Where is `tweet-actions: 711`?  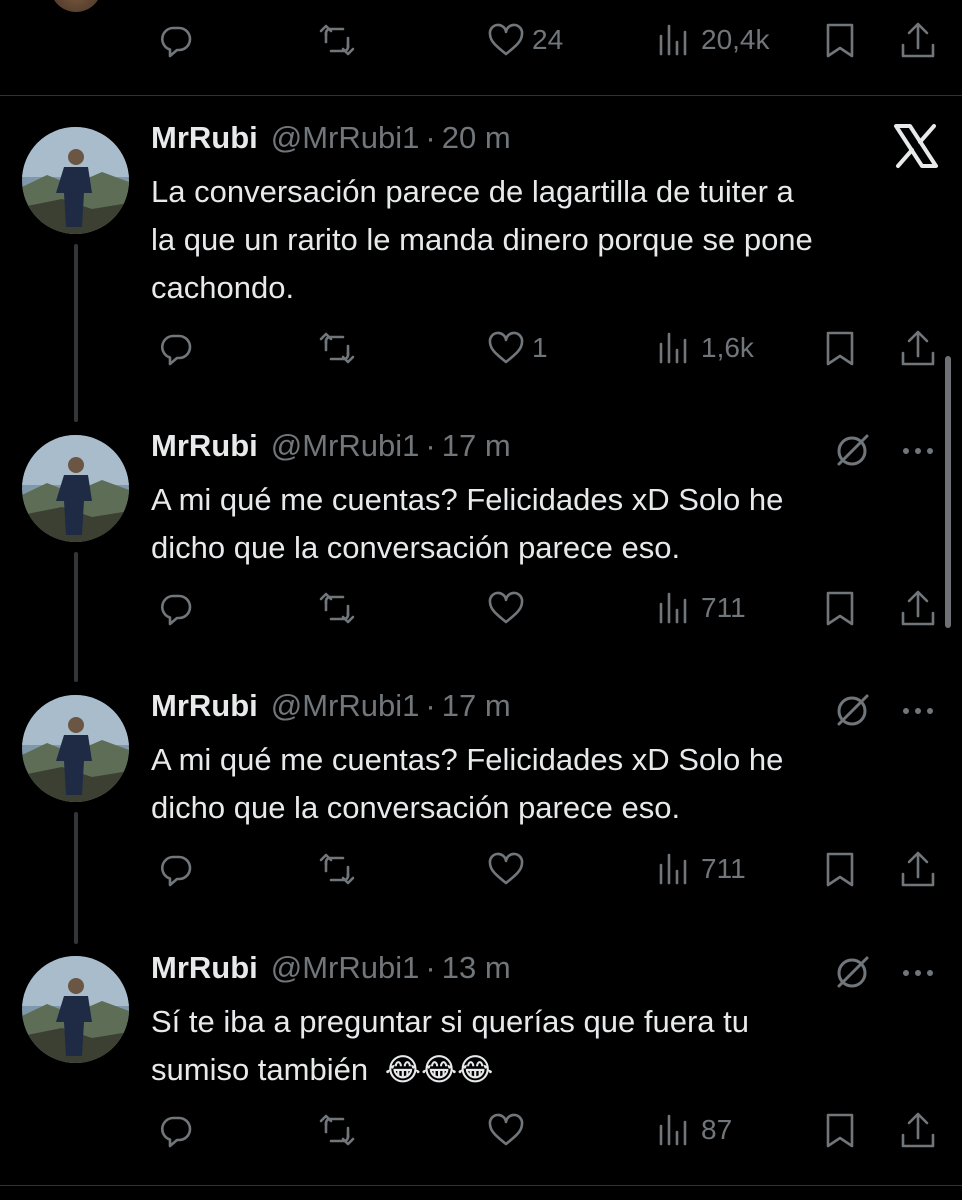 tweet-actions: 711 is located at coordinates (481, 871).